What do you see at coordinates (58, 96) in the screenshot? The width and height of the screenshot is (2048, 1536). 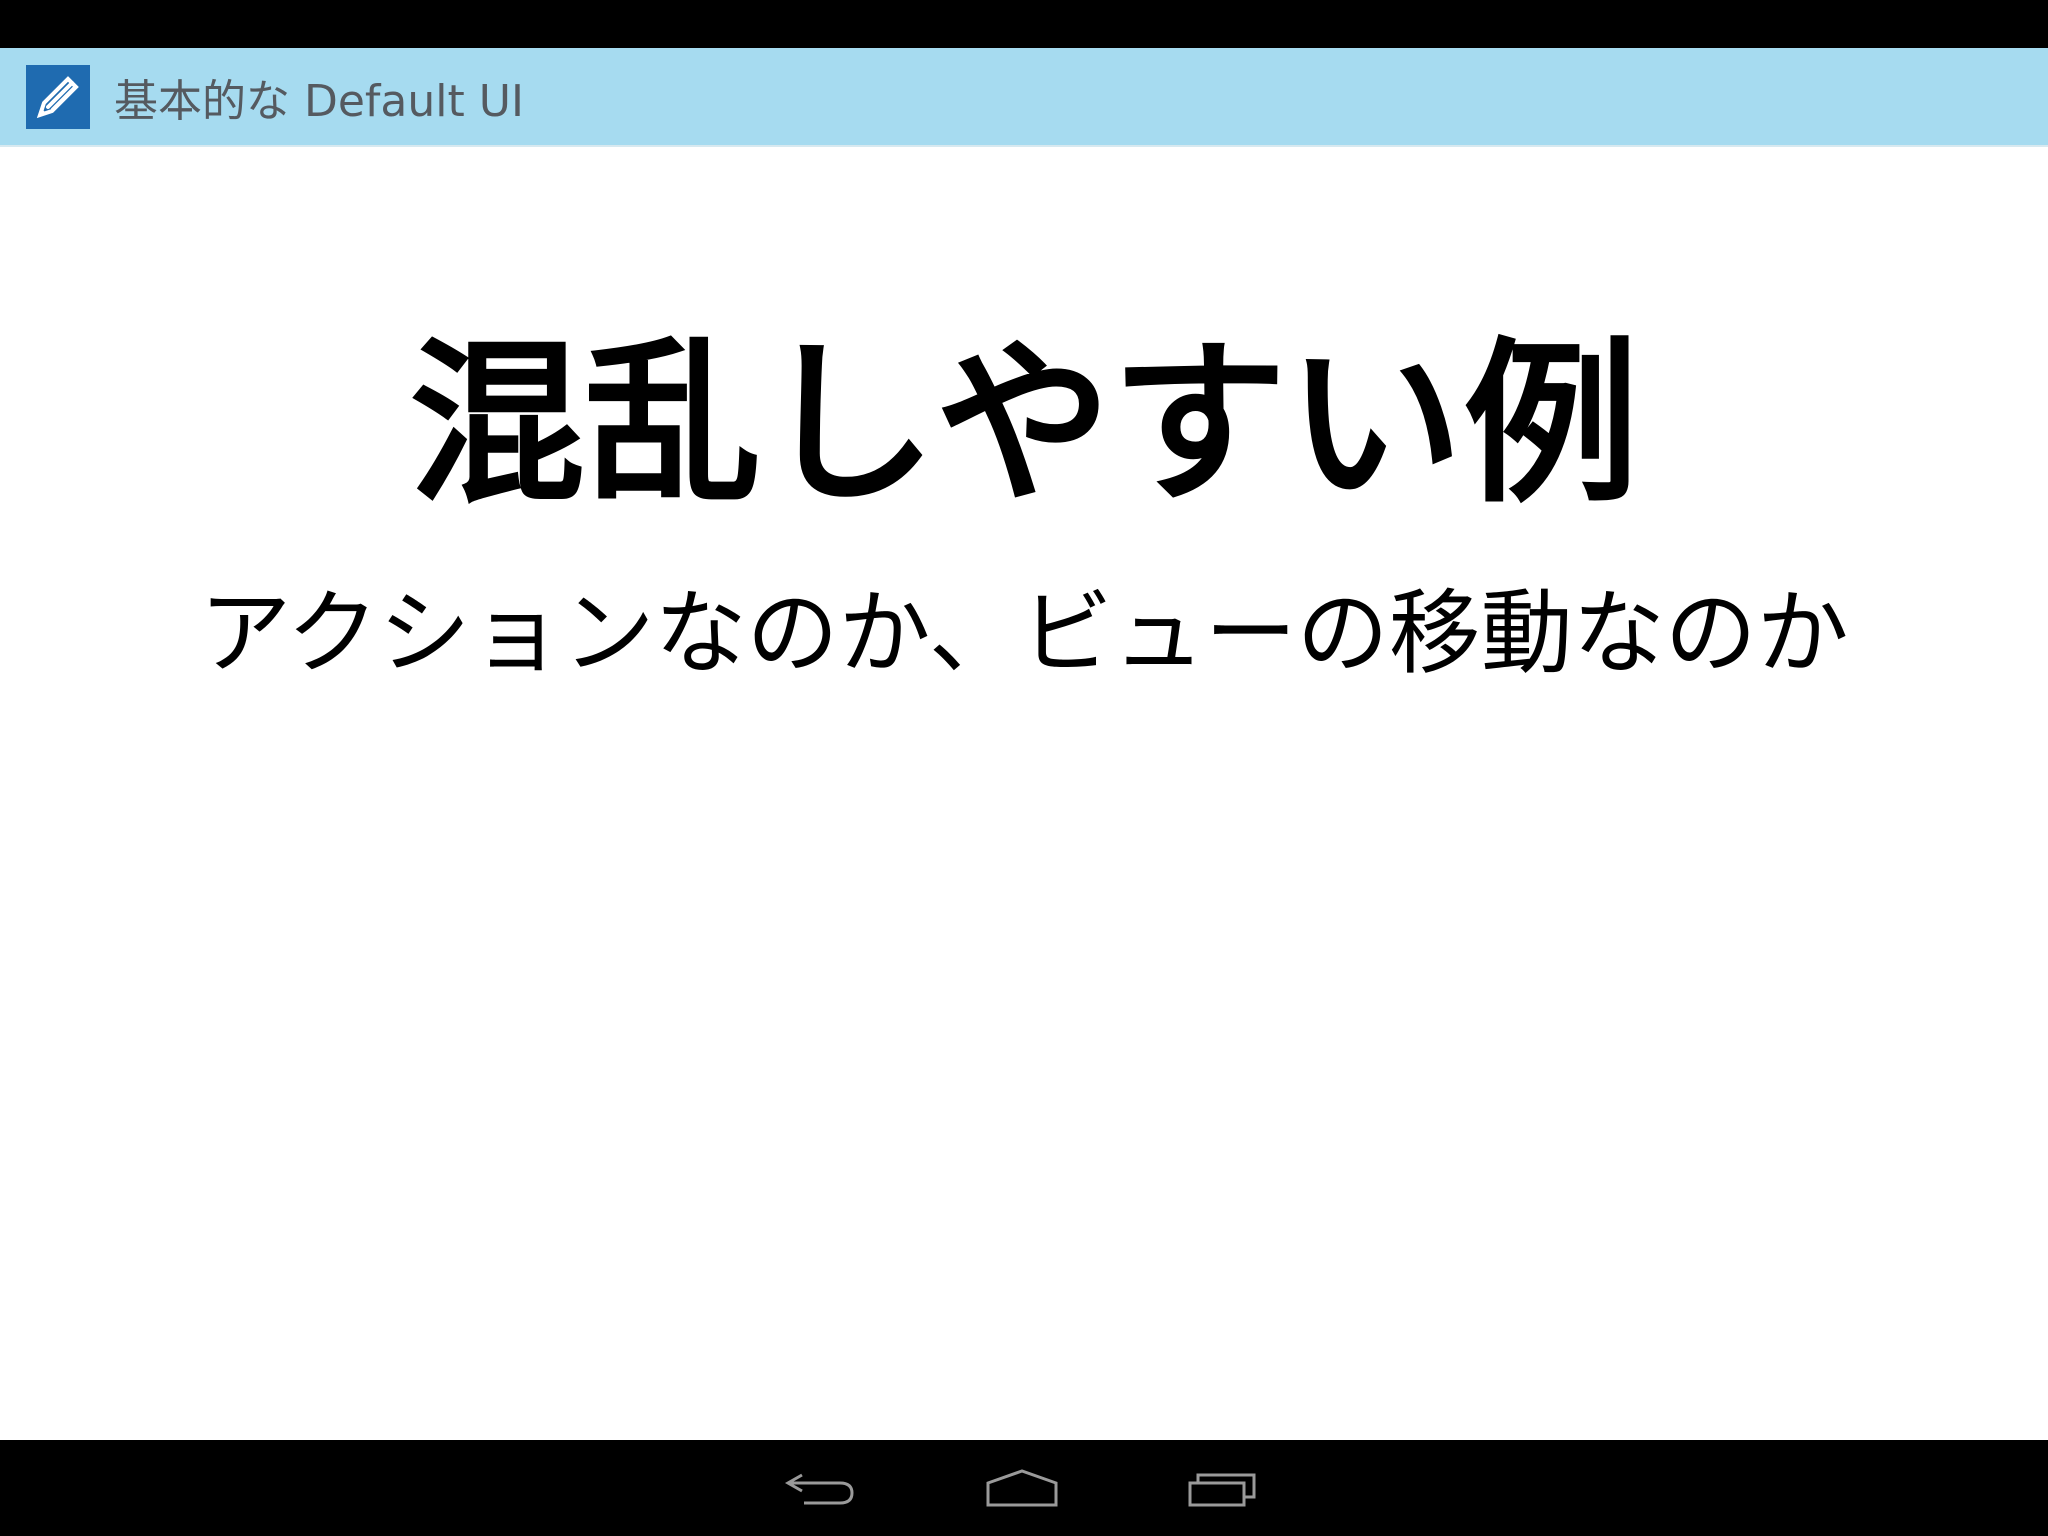 I see `pencil-icon` at bounding box center [58, 96].